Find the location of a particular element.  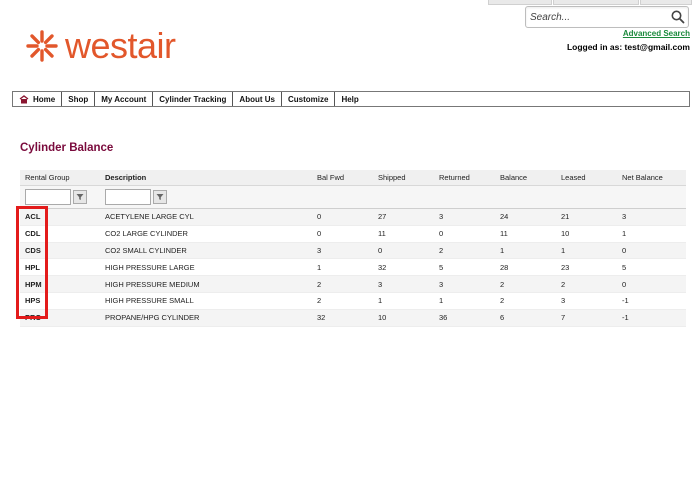

nav-help: Help is located at coordinates (349, 99).